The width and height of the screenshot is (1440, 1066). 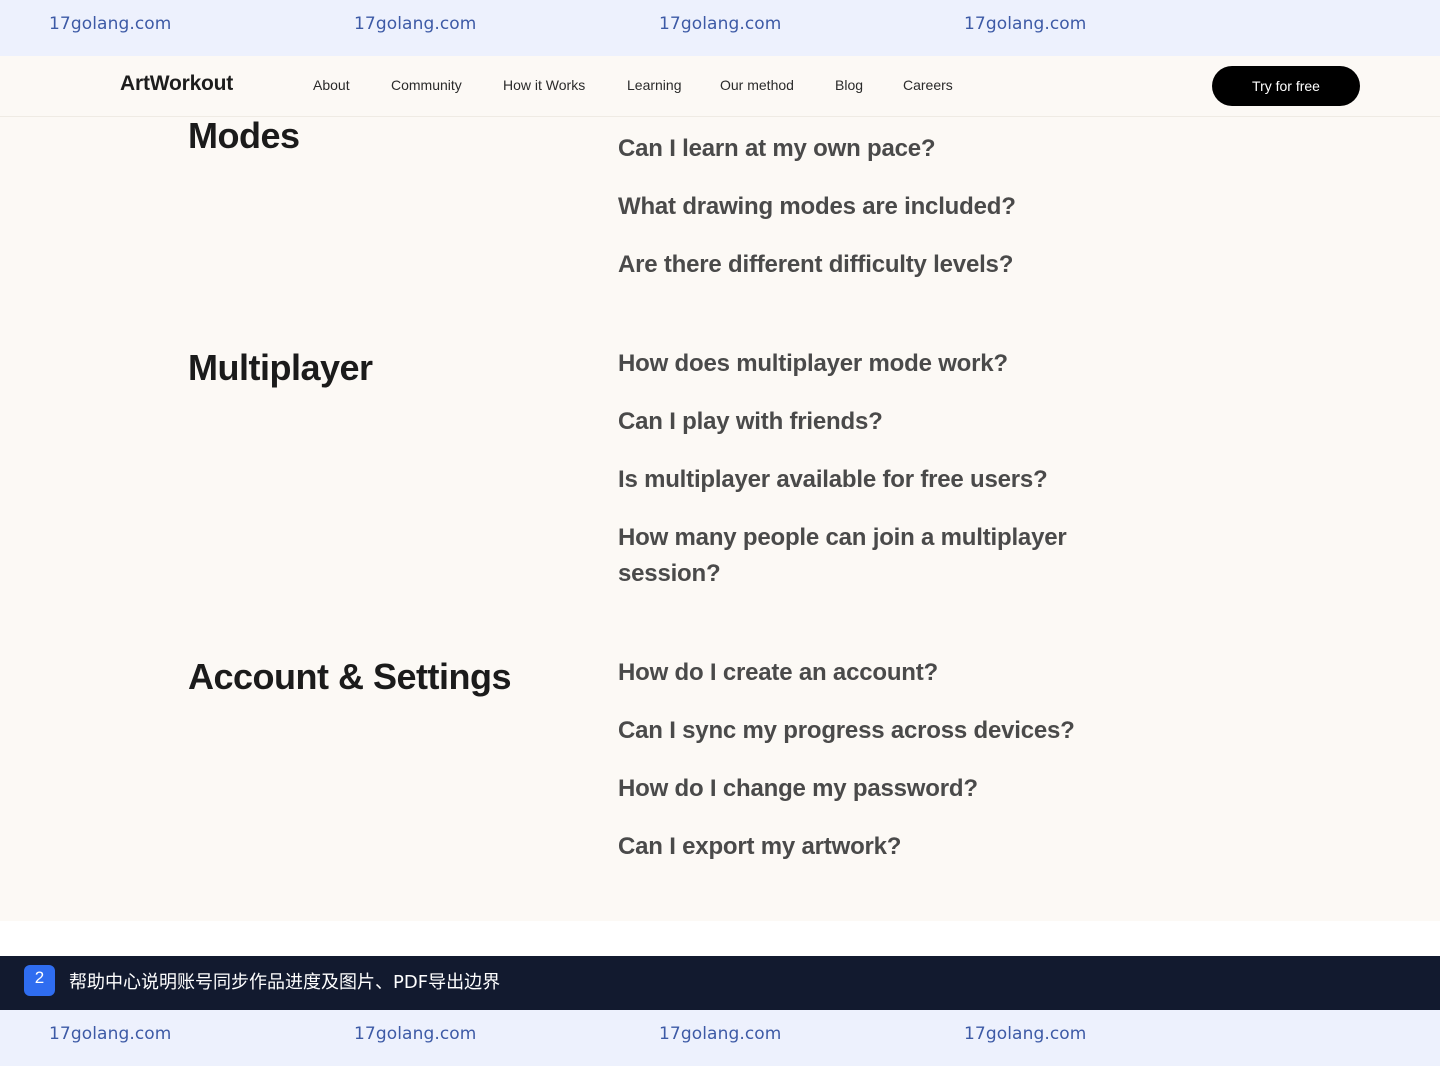 I want to click on step-number-badge: 2, so click(x=39, y=980).